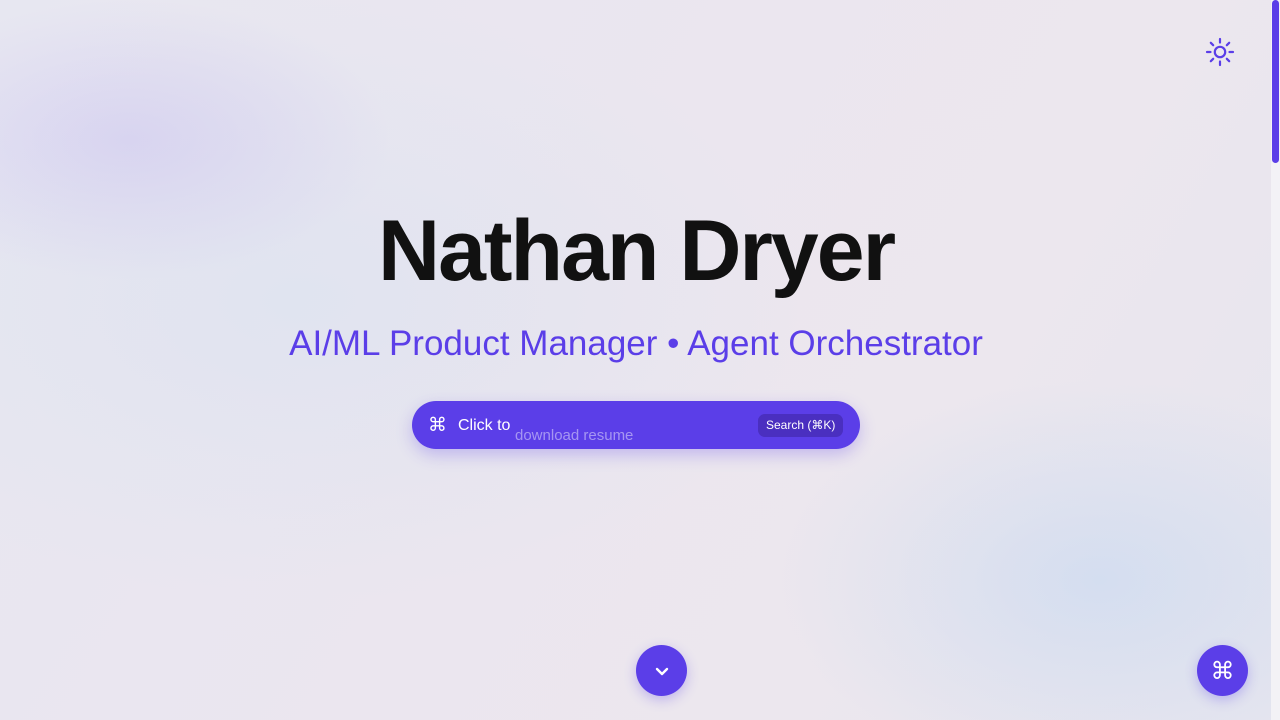 This screenshot has height=720, width=1280. I want to click on command-palette-button: ⌘, so click(1222, 670).